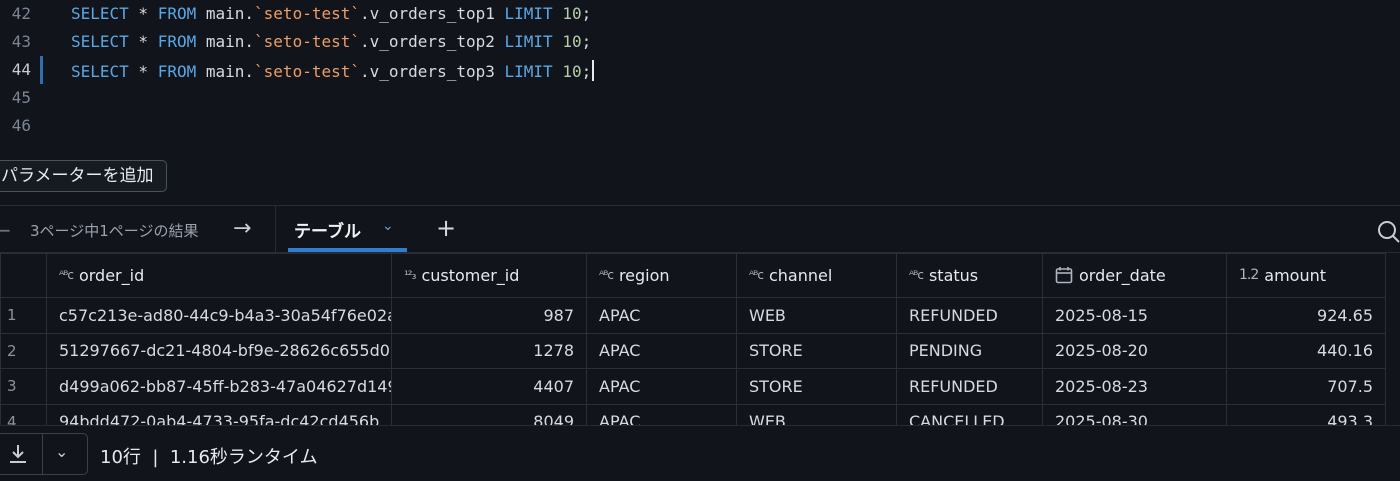 Image resolution: width=1400 pixels, height=481 pixels. Describe the element at coordinates (1387, 232) in the screenshot. I see `search-icon` at that location.